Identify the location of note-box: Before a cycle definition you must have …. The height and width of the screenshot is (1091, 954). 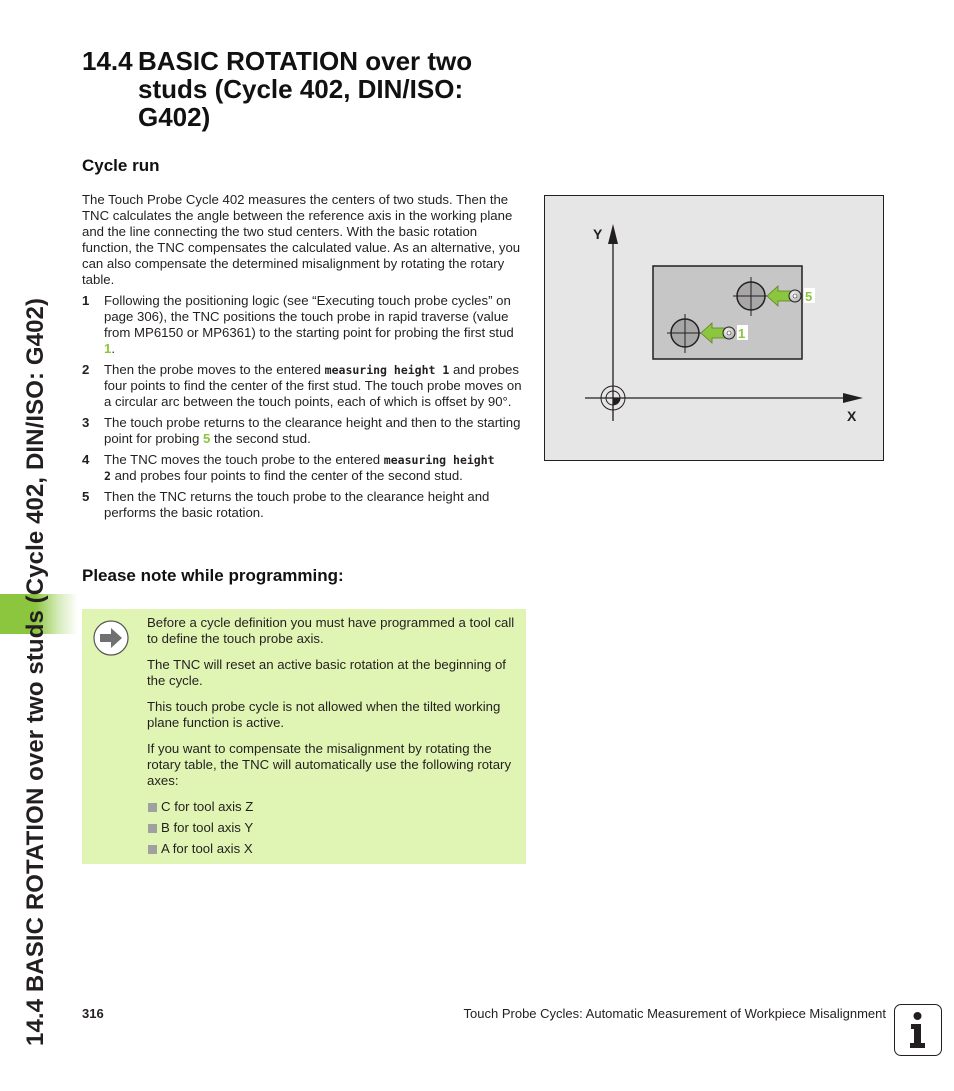
(304, 736).